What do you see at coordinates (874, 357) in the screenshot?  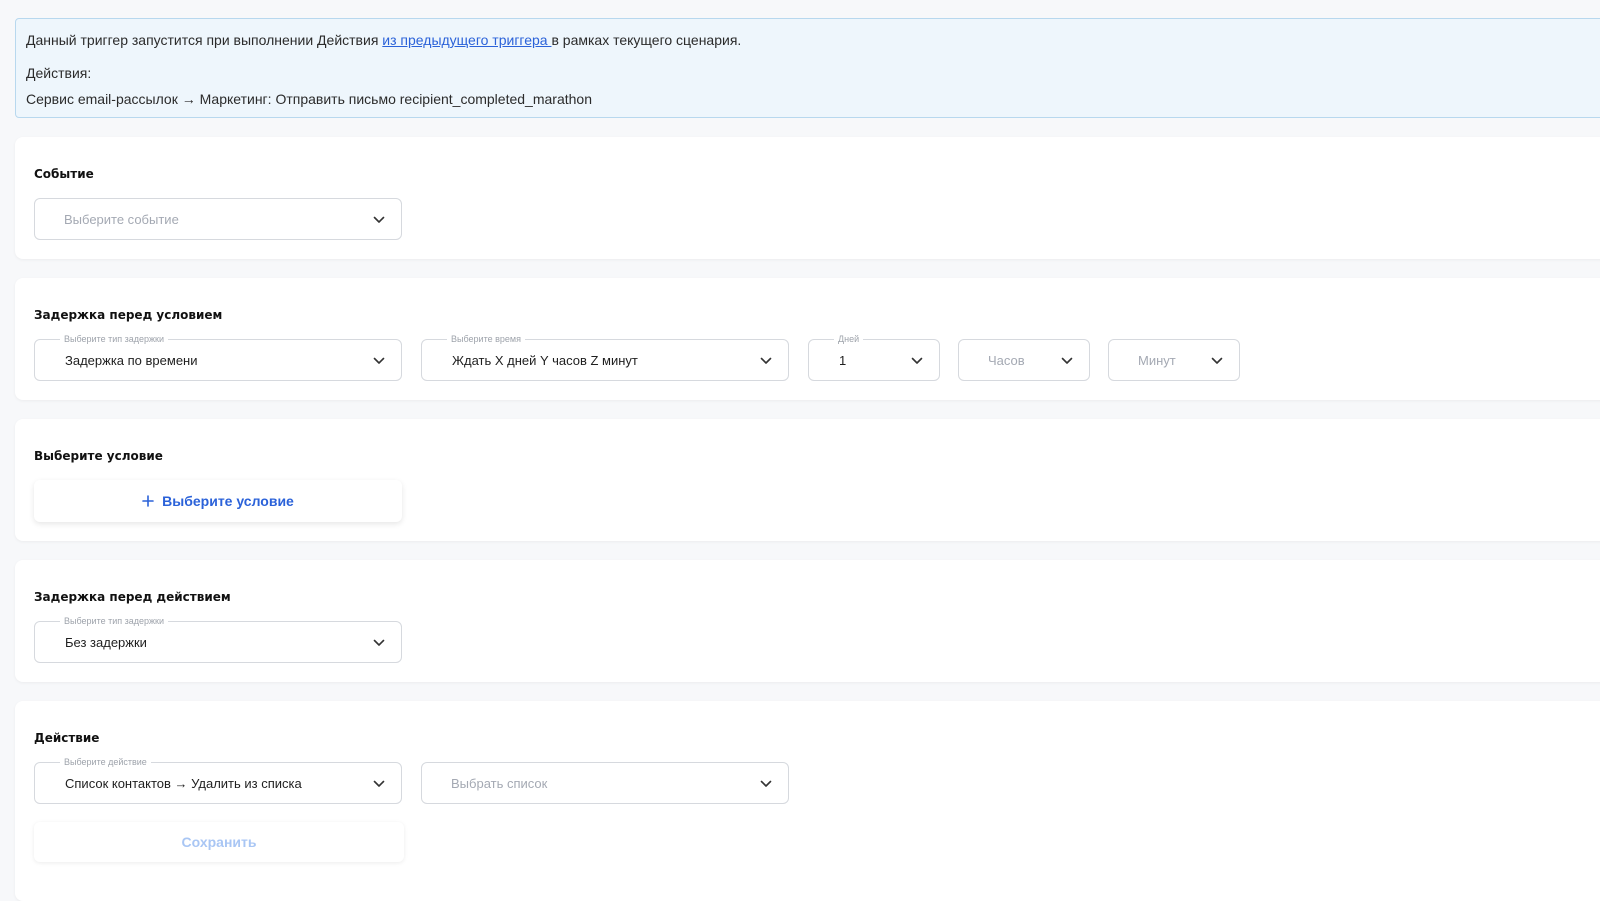 I see `days-select: Дней 1` at bounding box center [874, 357].